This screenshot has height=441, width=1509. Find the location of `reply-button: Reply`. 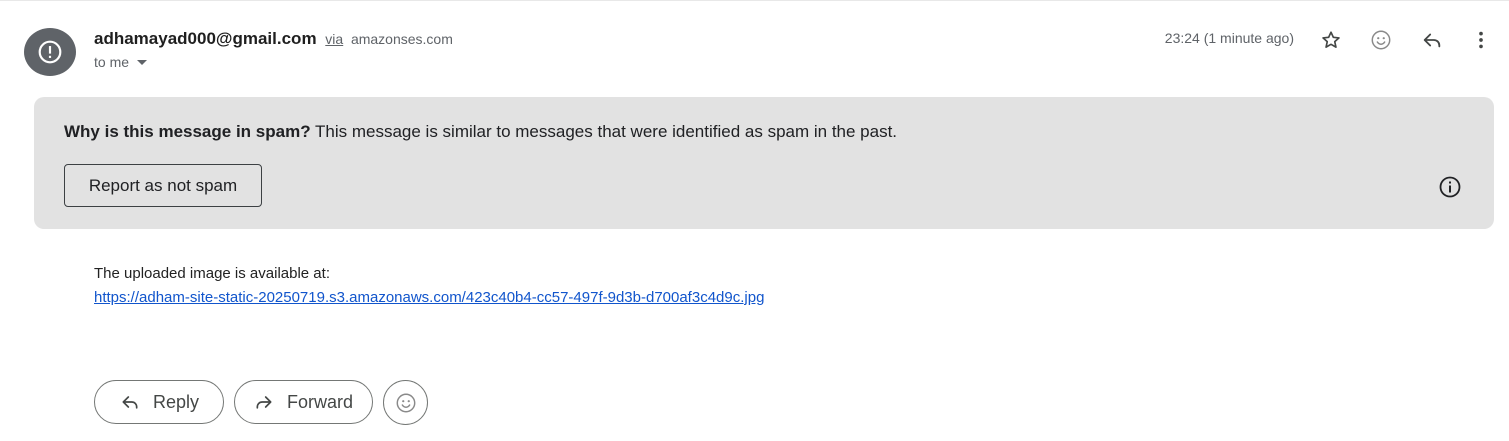

reply-button: Reply is located at coordinates (159, 402).